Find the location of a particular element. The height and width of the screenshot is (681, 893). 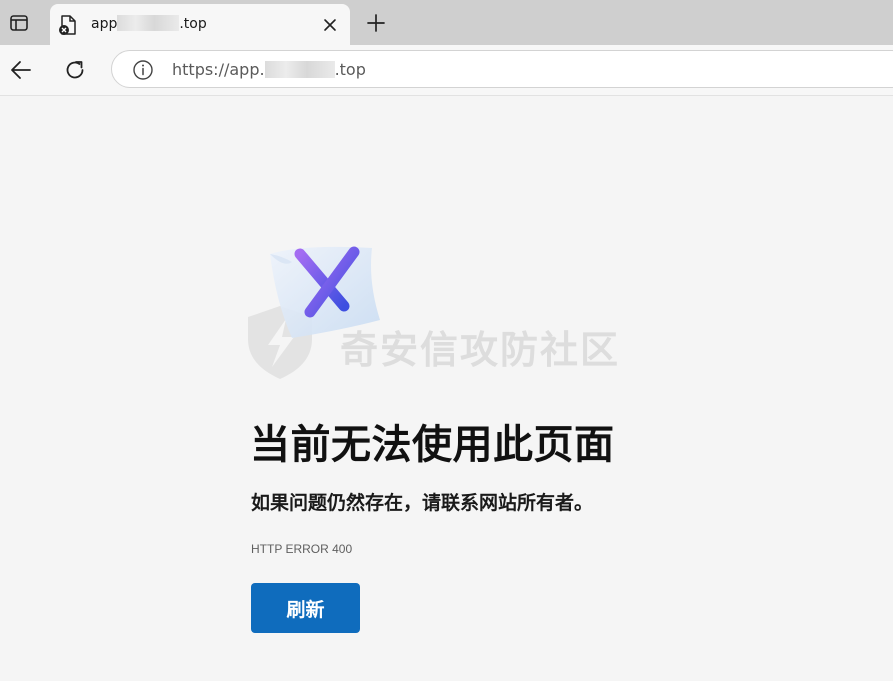

error-code: HTTP ERROR 400 is located at coordinates (302, 549).